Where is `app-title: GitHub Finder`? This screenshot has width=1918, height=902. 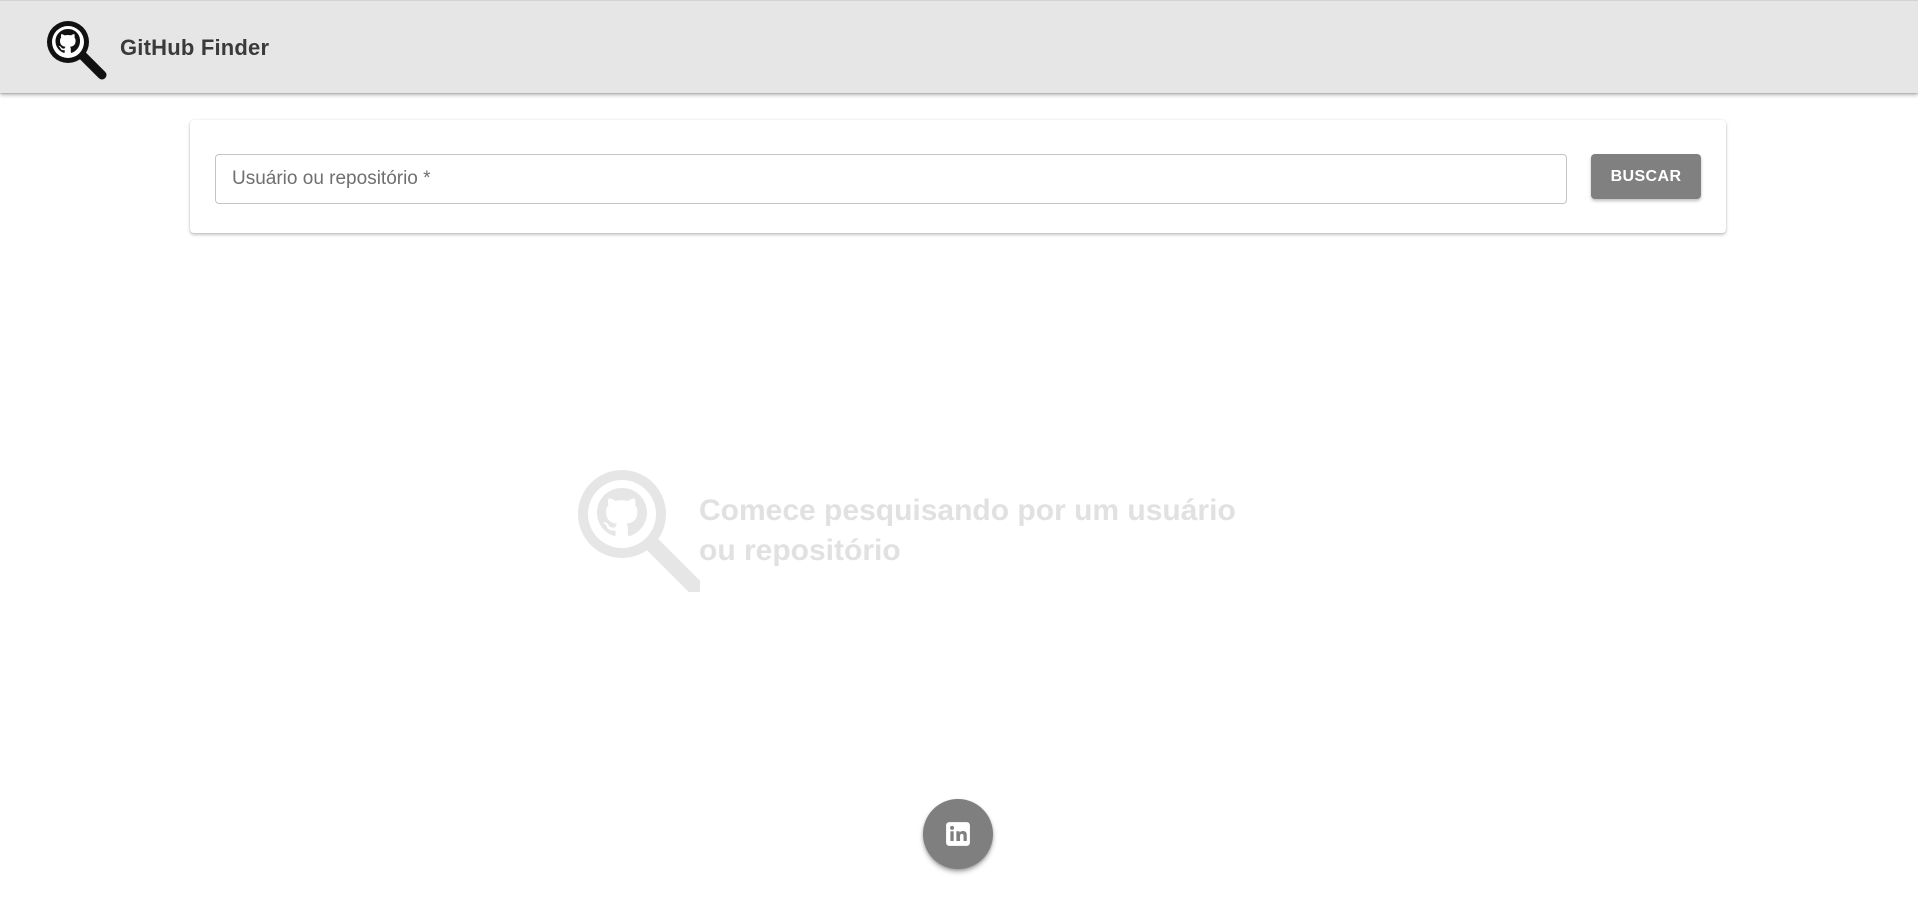
app-title: GitHub Finder is located at coordinates (195, 47).